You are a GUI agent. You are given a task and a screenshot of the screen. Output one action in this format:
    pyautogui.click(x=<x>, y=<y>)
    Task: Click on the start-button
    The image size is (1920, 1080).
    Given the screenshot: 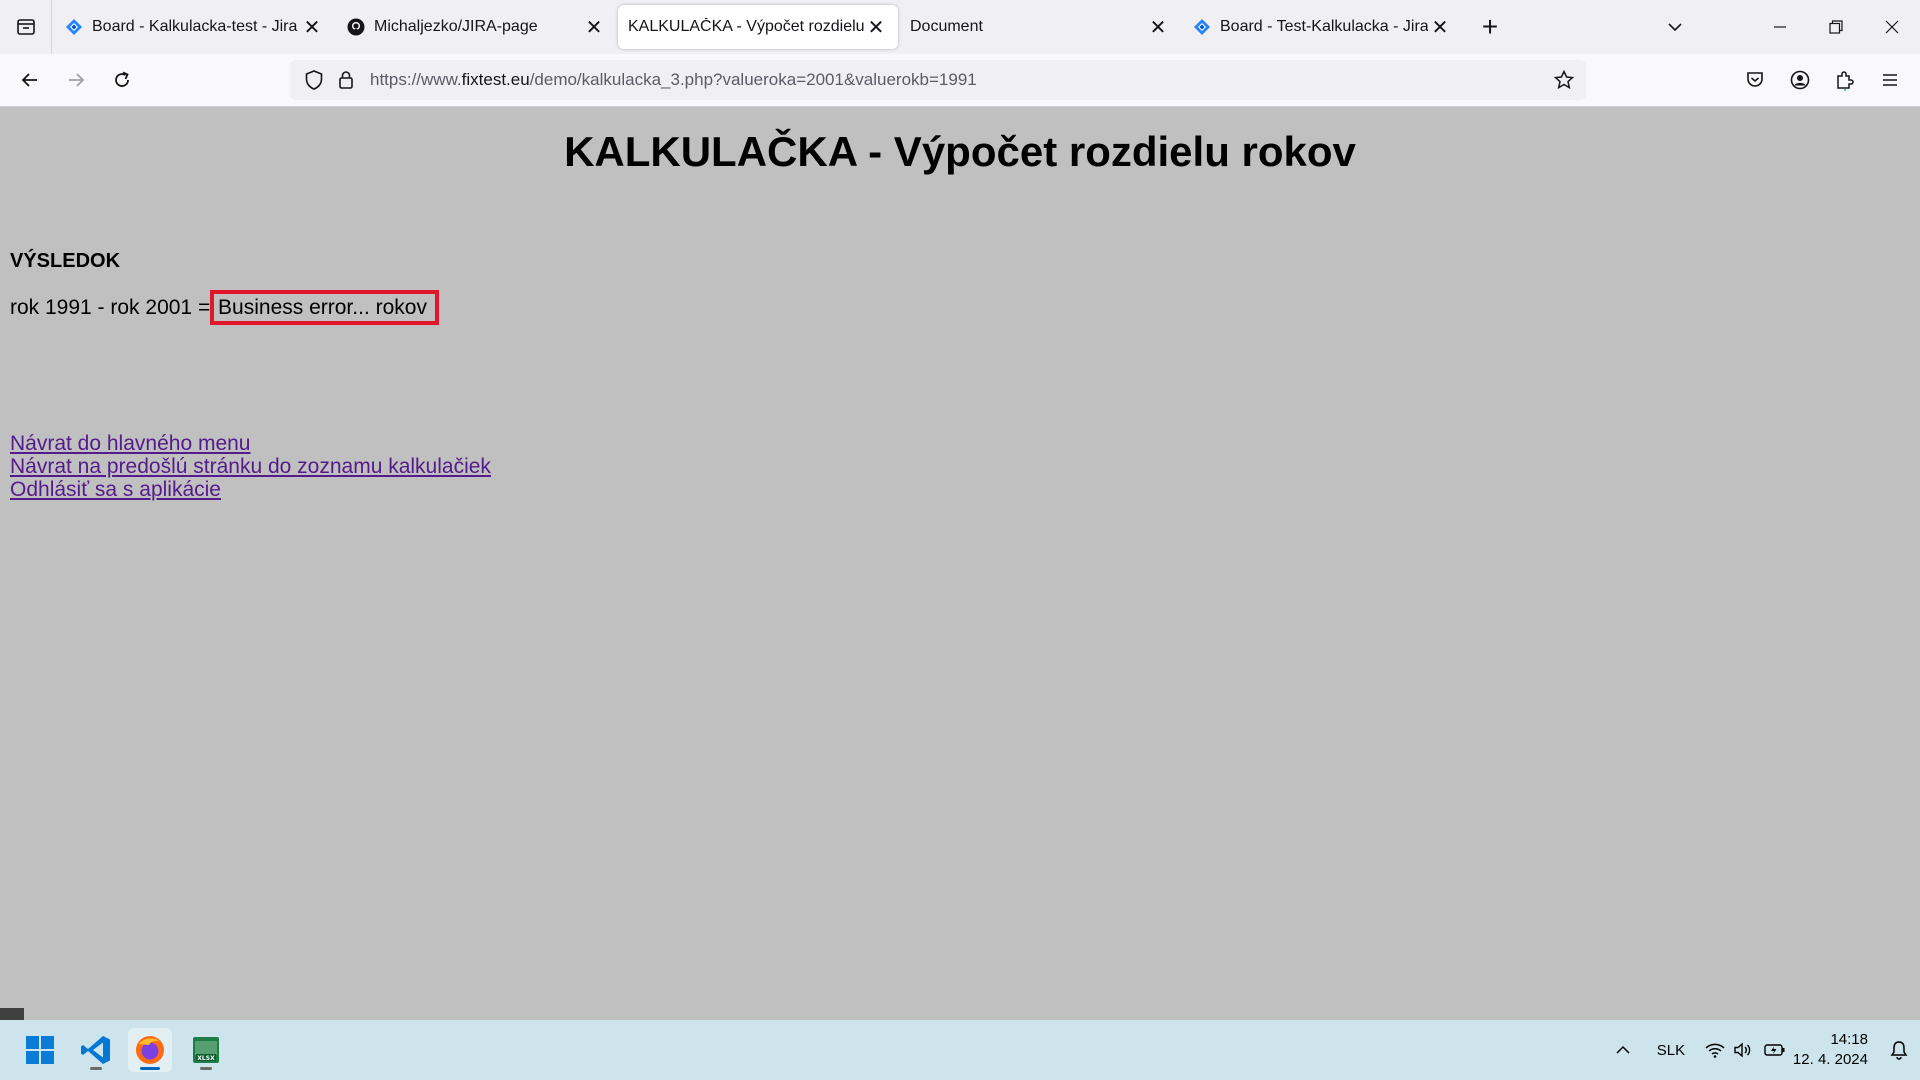 What is the action you would take?
    pyautogui.click(x=40, y=1050)
    